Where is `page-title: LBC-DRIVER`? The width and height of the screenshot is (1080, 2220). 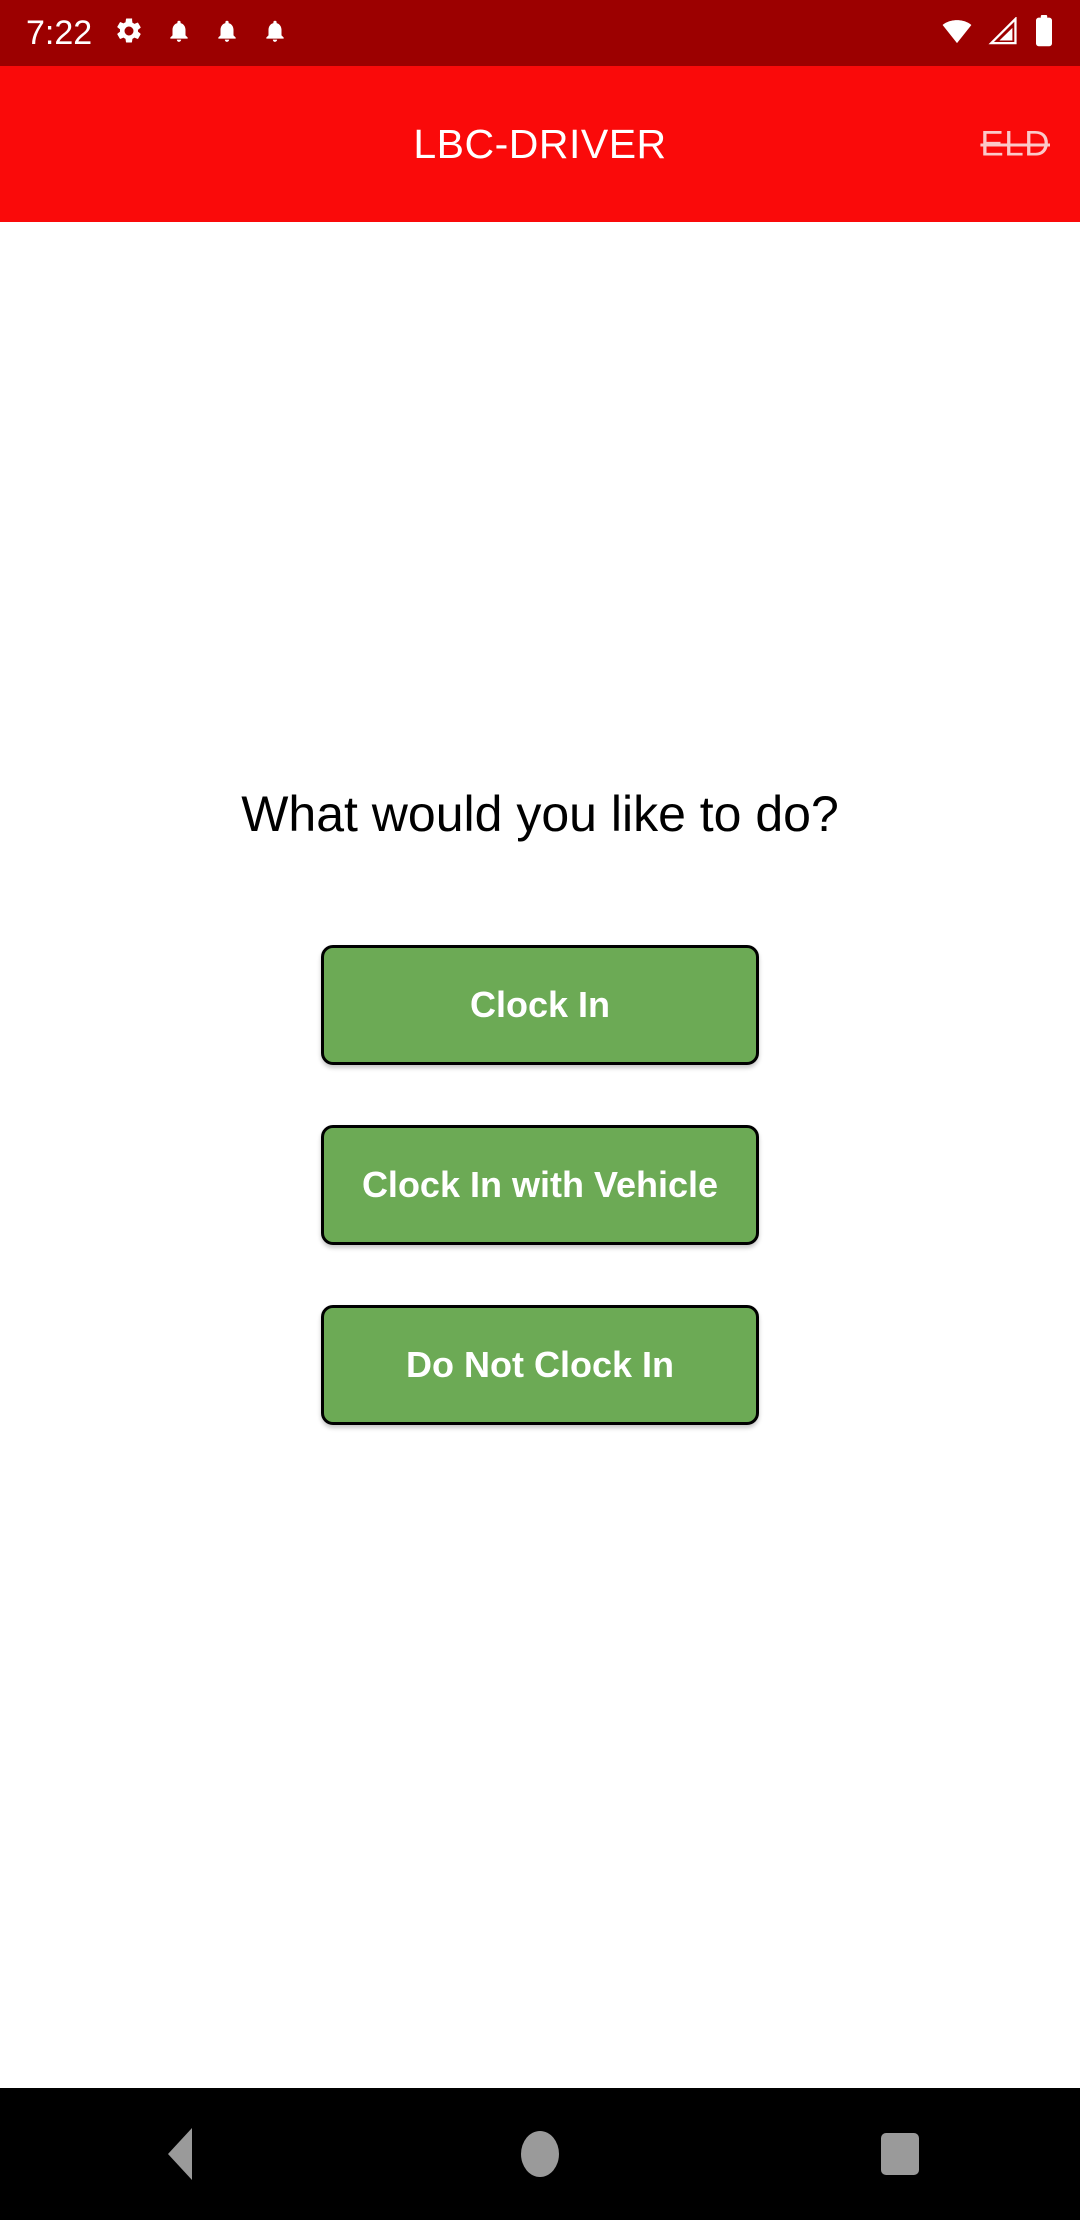 page-title: LBC-DRIVER is located at coordinates (540, 143).